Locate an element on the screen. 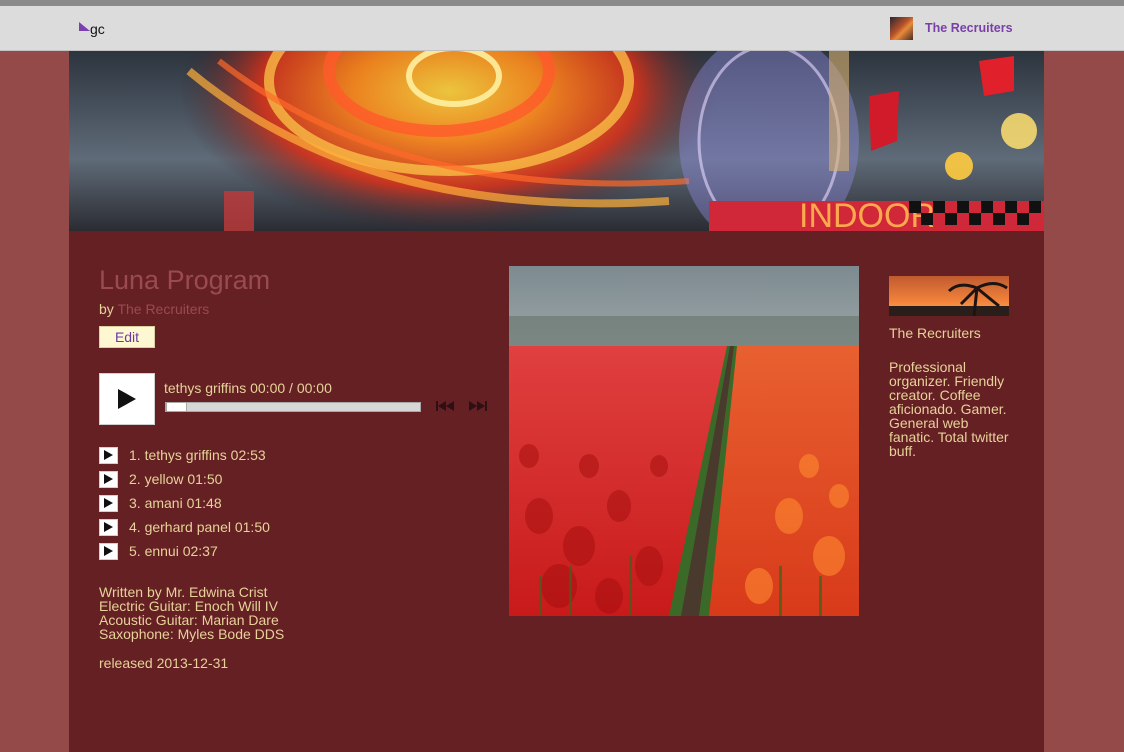  track-title: 5. ennui 02:37 is located at coordinates (173, 551).